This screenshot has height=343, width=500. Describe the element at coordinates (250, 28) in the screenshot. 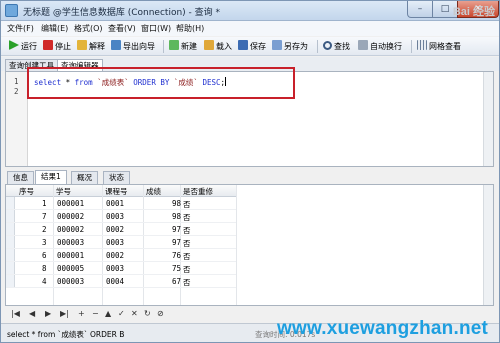

I see `menu-bar: 文件(F) 编辑(E) 格式(O) 查看(V) 窗口(W) 帮助(H)` at that location.